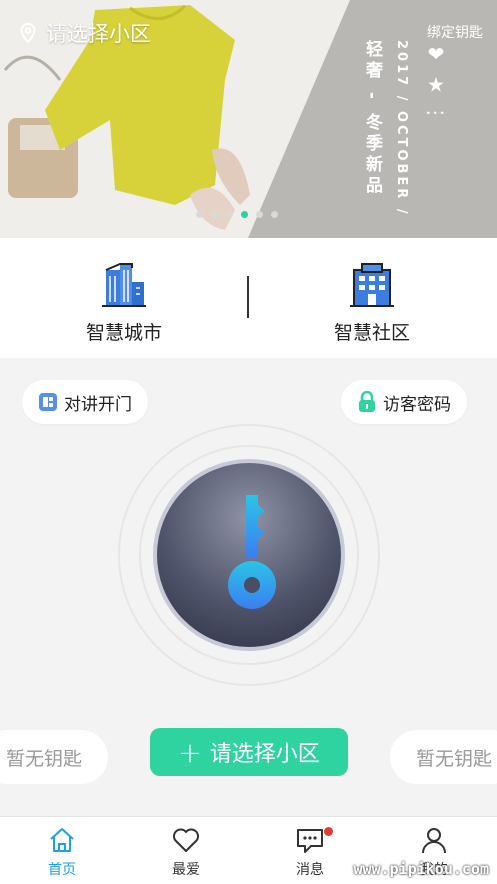 Image resolution: width=497 pixels, height=884 pixels. Describe the element at coordinates (62, 870) in the screenshot. I see `tab-label: 首页` at that location.